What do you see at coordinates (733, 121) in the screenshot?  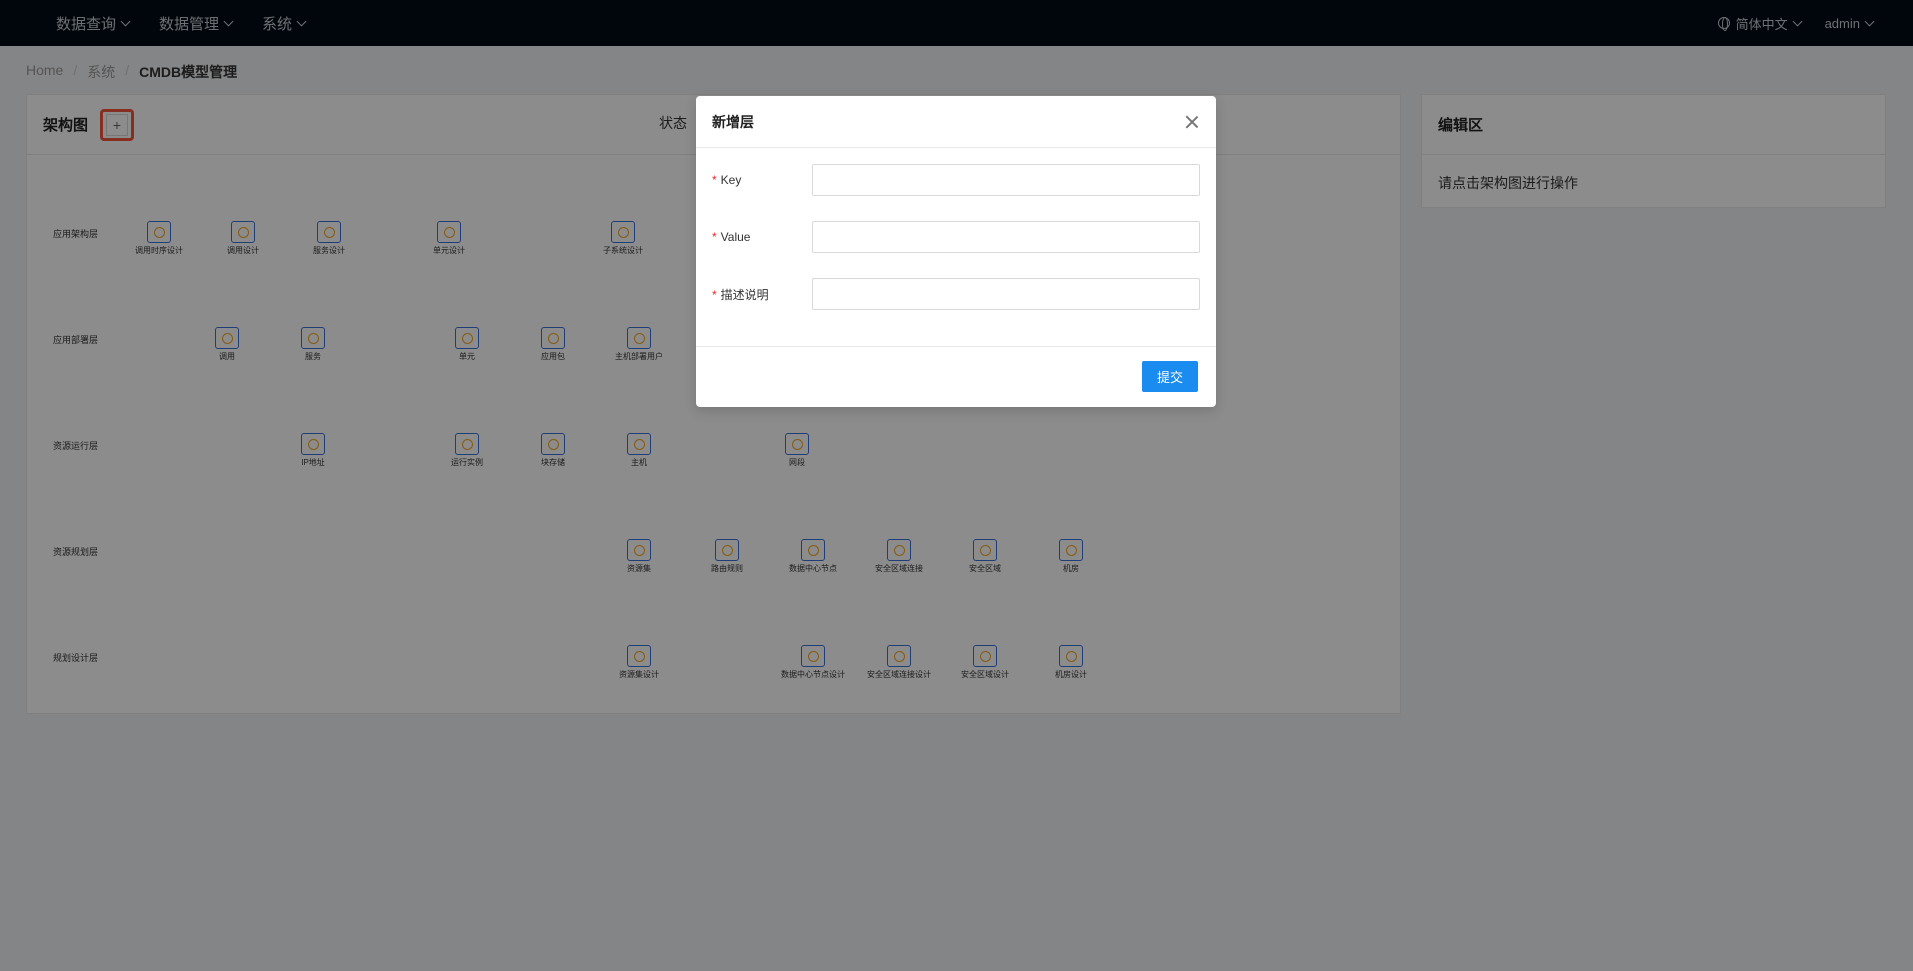 I see `modal-title: 新增层` at bounding box center [733, 121].